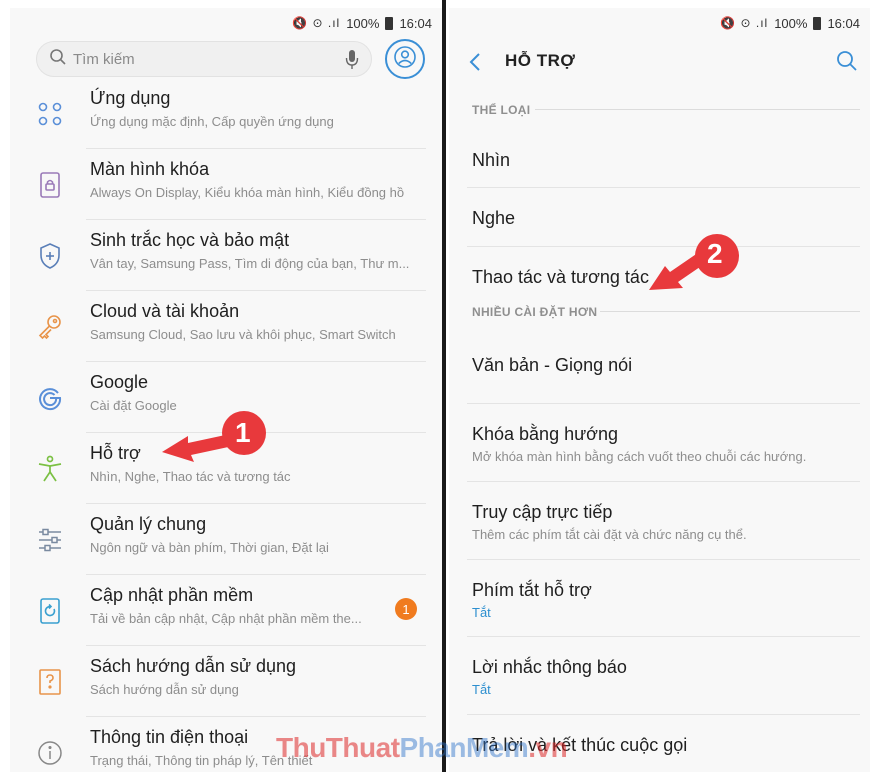  I want to click on watermark-part-1: ThuThuat, so click(338, 747).